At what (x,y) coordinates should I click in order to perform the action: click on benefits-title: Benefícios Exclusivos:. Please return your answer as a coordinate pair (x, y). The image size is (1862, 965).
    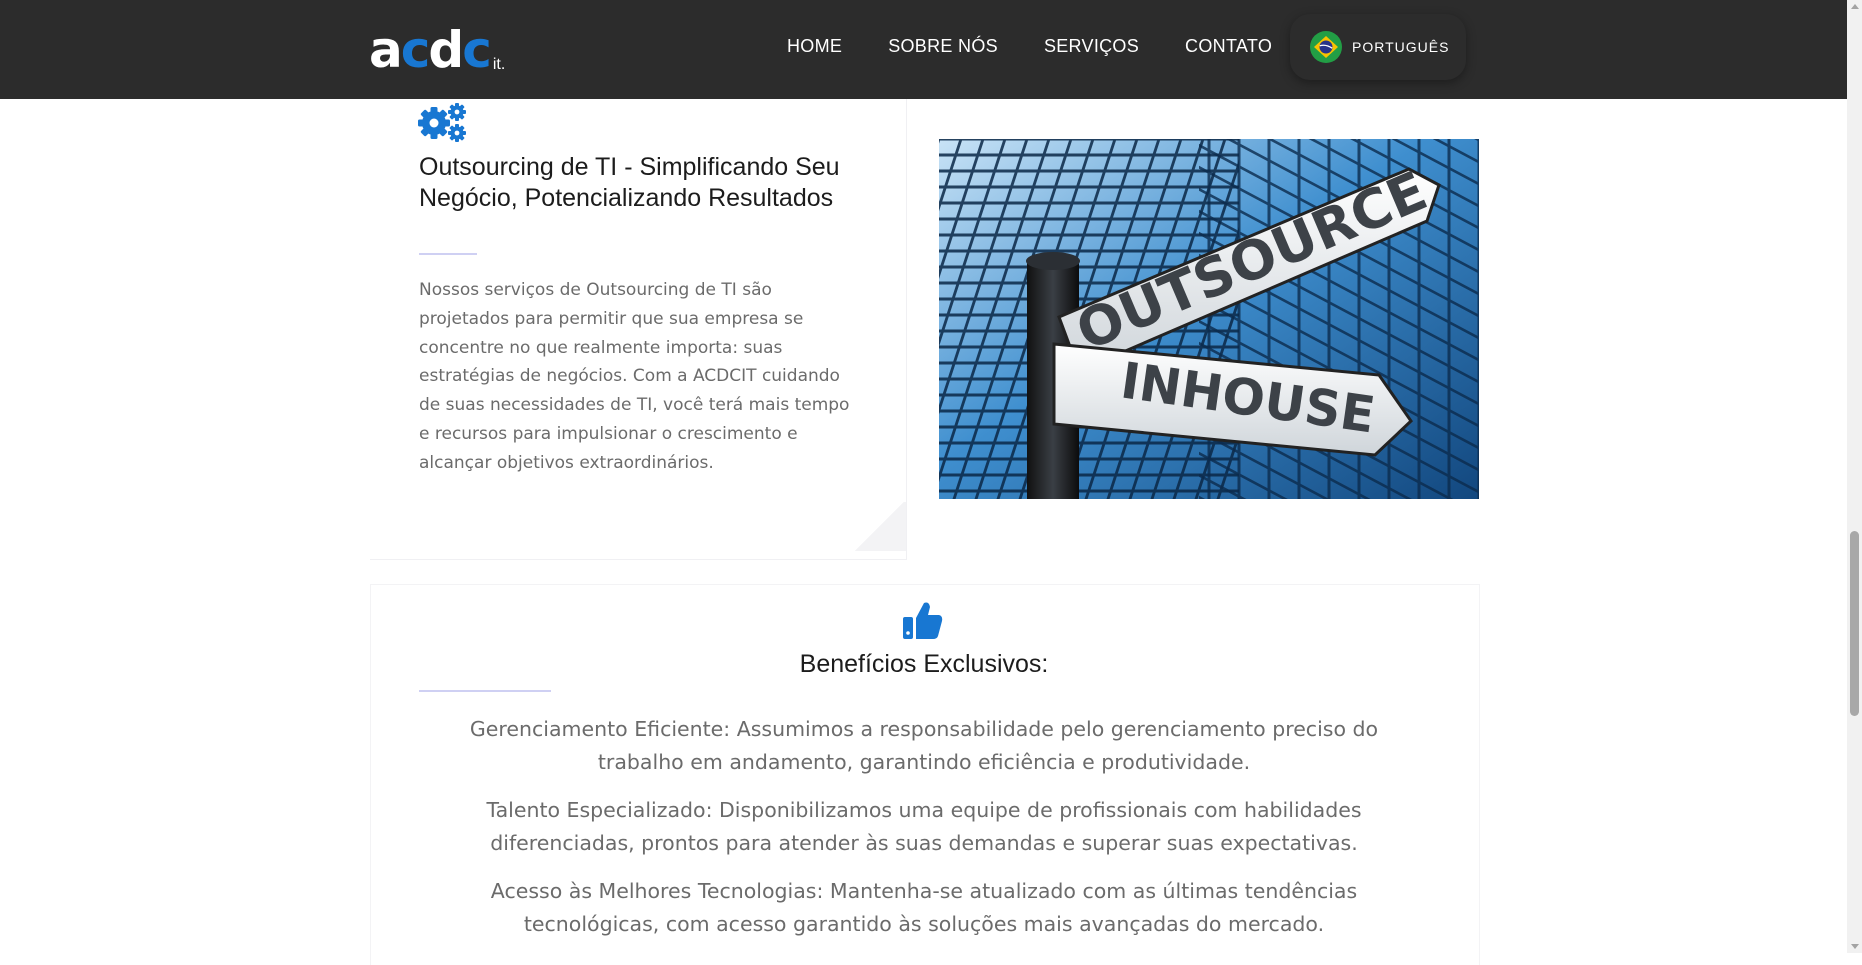
    Looking at the image, I should click on (924, 664).